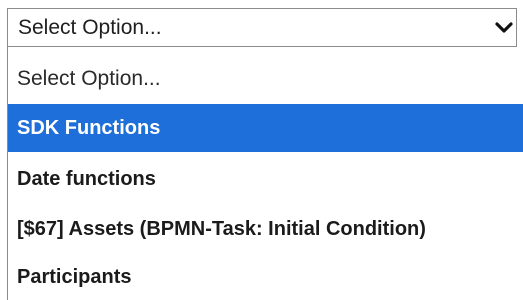 The width and height of the screenshot is (523, 300). I want to click on chevron-down-icon, so click(504, 28).